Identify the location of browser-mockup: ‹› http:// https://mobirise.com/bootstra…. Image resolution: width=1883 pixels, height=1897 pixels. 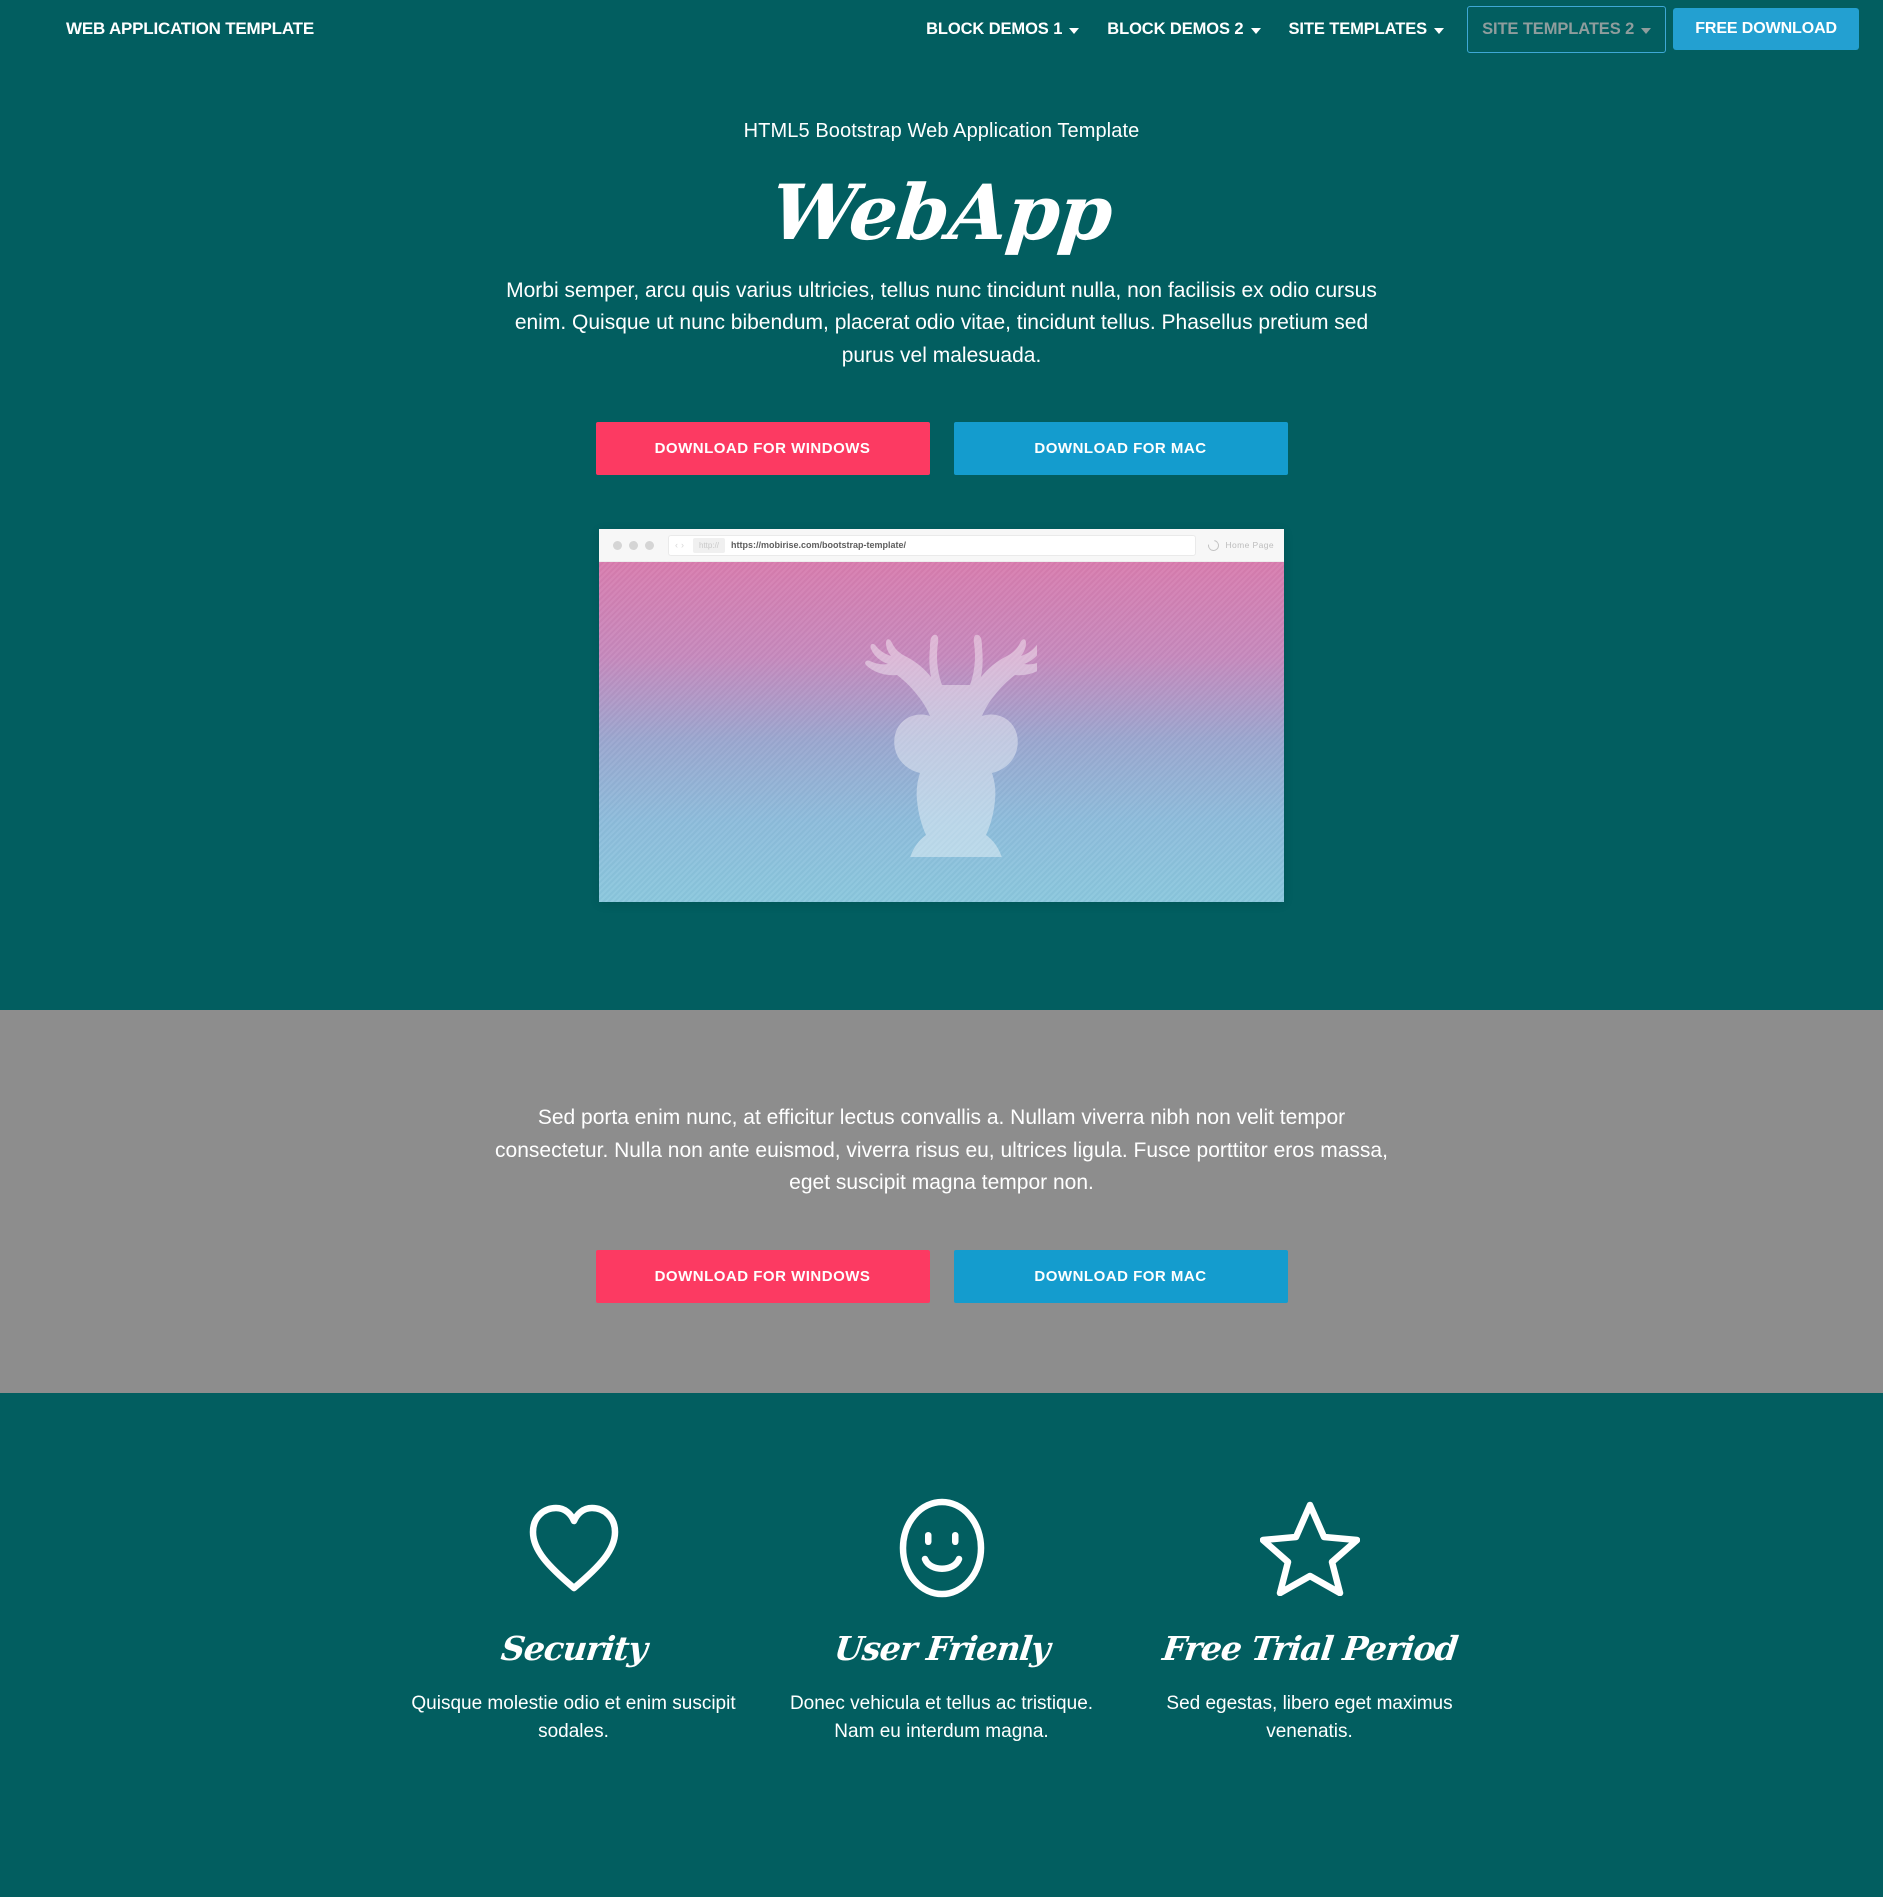
(941, 716).